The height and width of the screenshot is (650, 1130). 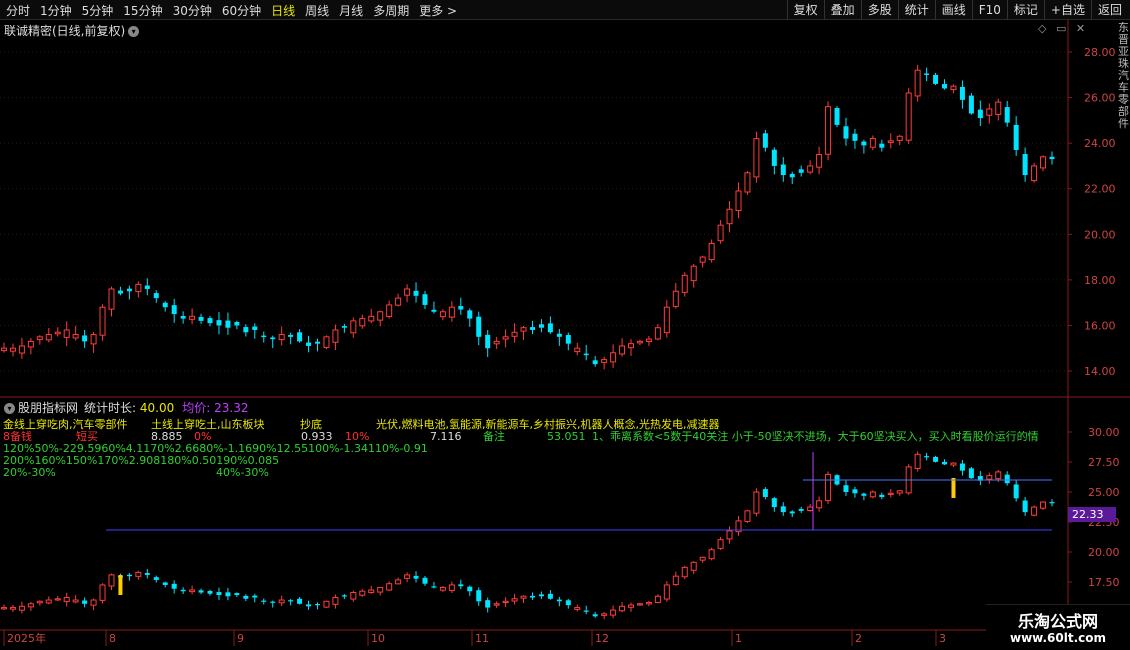 What do you see at coordinates (1100, 52) in the screenshot?
I see `price-tick-label: 28.00` at bounding box center [1100, 52].